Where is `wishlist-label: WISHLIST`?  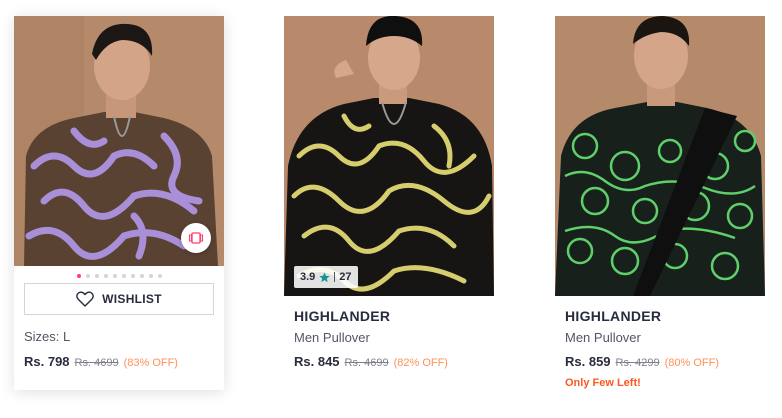
wishlist-label: WISHLIST is located at coordinates (132, 299).